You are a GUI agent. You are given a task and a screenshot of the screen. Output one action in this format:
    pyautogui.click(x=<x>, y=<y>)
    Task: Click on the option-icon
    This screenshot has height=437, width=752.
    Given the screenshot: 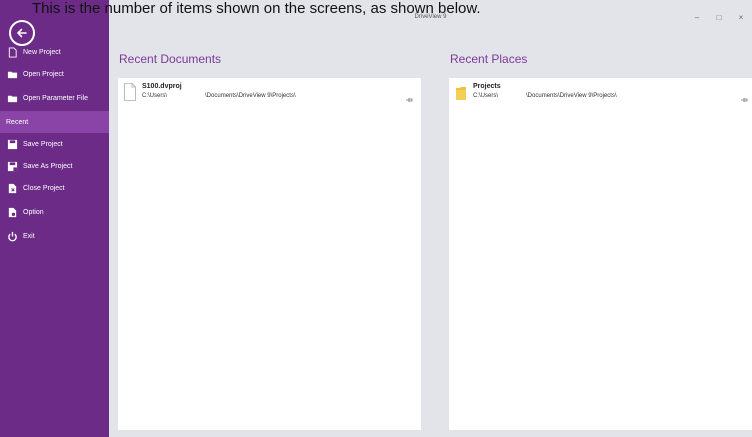 What is the action you would take?
    pyautogui.click(x=12, y=212)
    